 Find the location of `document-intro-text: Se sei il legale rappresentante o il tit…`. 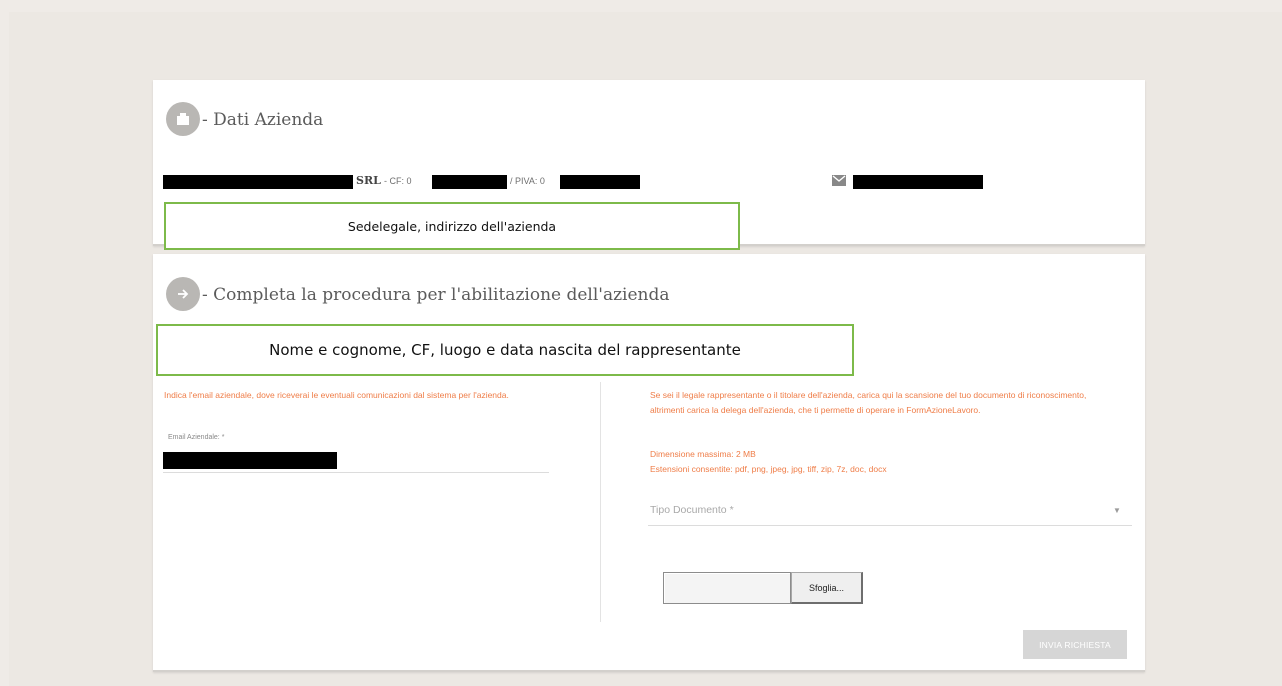

document-intro-text: Se sei il legale rappresentante o il tit… is located at coordinates (868, 402).